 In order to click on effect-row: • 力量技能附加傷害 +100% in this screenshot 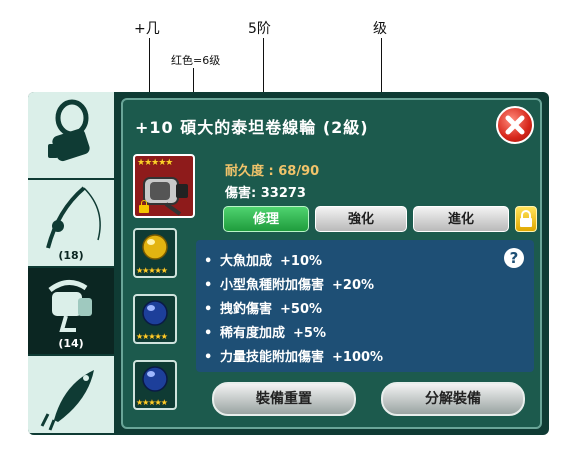, I will do `click(294, 357)`.